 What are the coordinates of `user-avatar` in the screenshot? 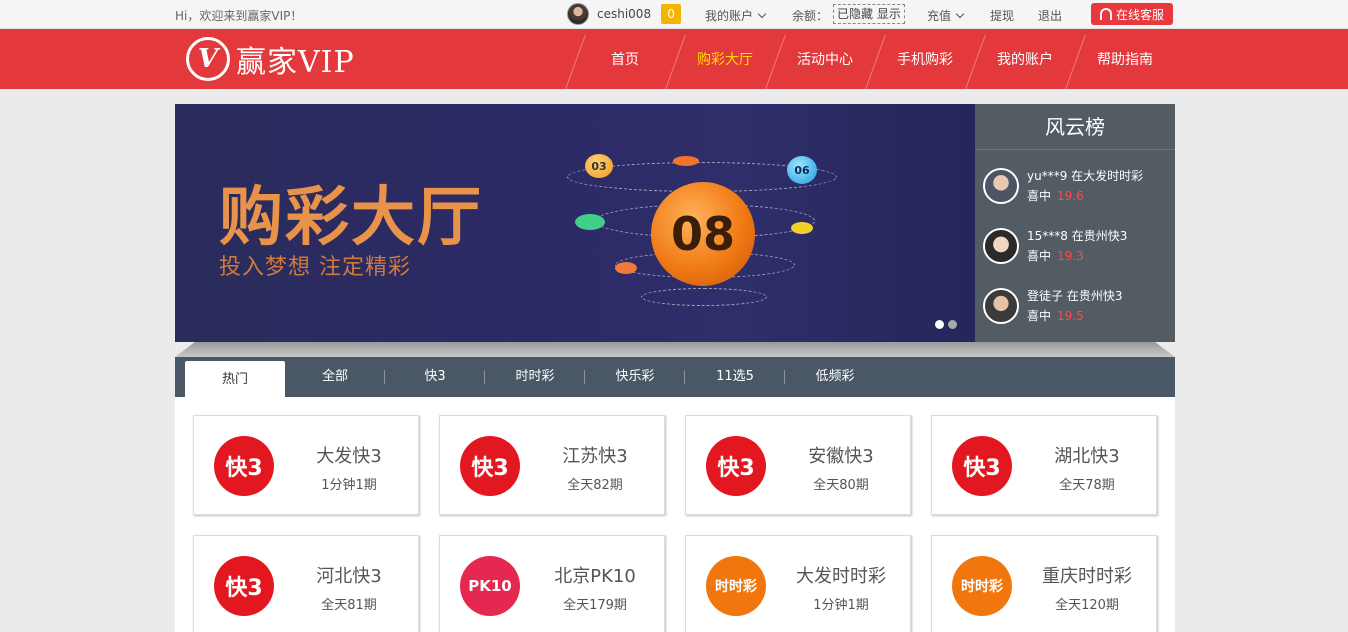 It's located at (578, 14).